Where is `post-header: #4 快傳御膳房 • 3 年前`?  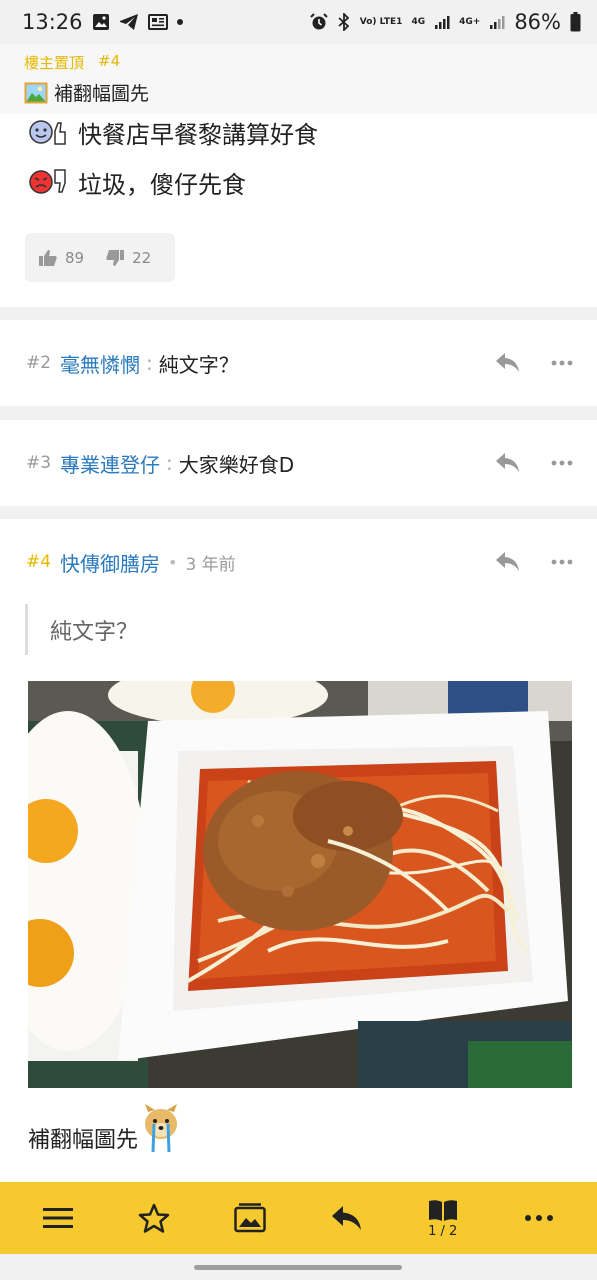
post-header: #4 快傳御膳房 • 3 年前 is located at coordinates (298, 562).